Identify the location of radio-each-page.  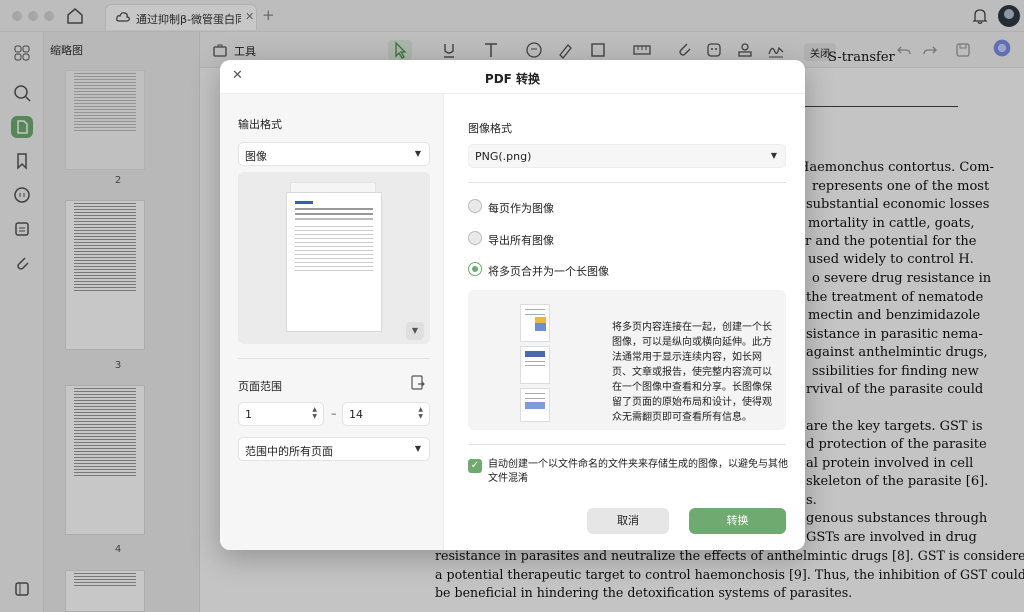
(475, 206).